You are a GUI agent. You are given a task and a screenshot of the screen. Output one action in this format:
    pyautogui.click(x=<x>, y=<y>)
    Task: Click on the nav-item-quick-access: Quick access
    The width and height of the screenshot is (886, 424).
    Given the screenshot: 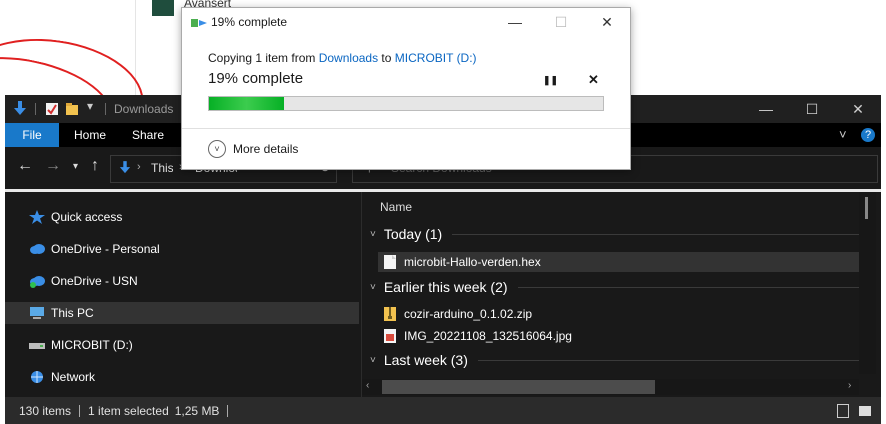 What is the action you would take?
    pyautogui.click(x=182, y=217)
    